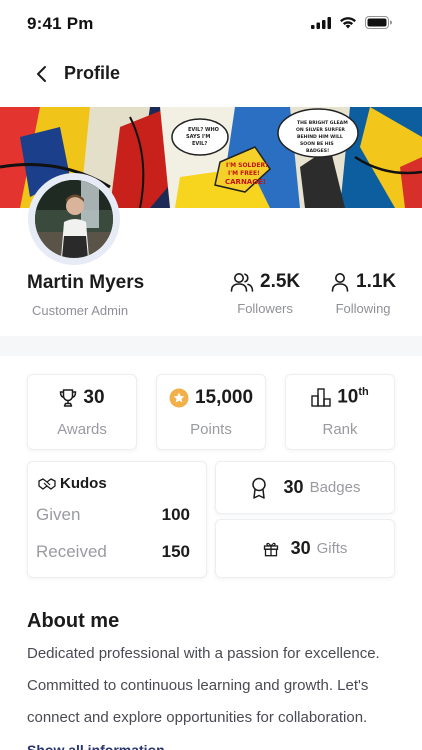  What do you see at coordinates (363, 293) in the screenshot?
I see `following-stat: 1.1K Following` at bounding box center [363, 293].